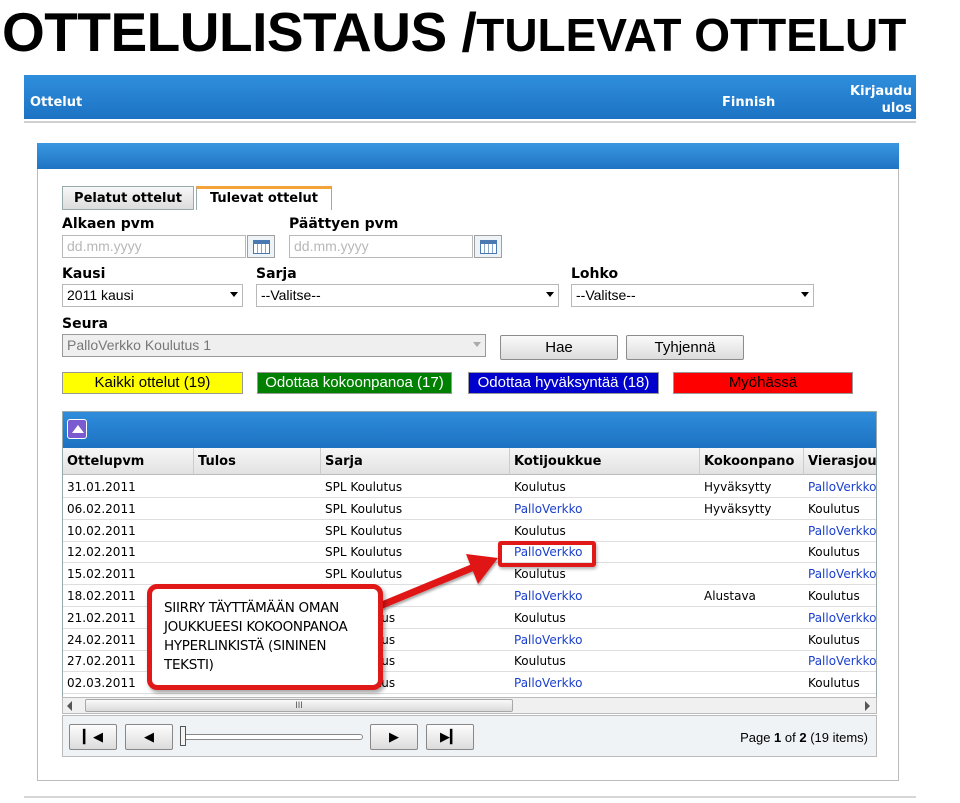 The width and height of the screenshot is (960, 803). I want to click on group-label: Lohko, so click(595, 274).